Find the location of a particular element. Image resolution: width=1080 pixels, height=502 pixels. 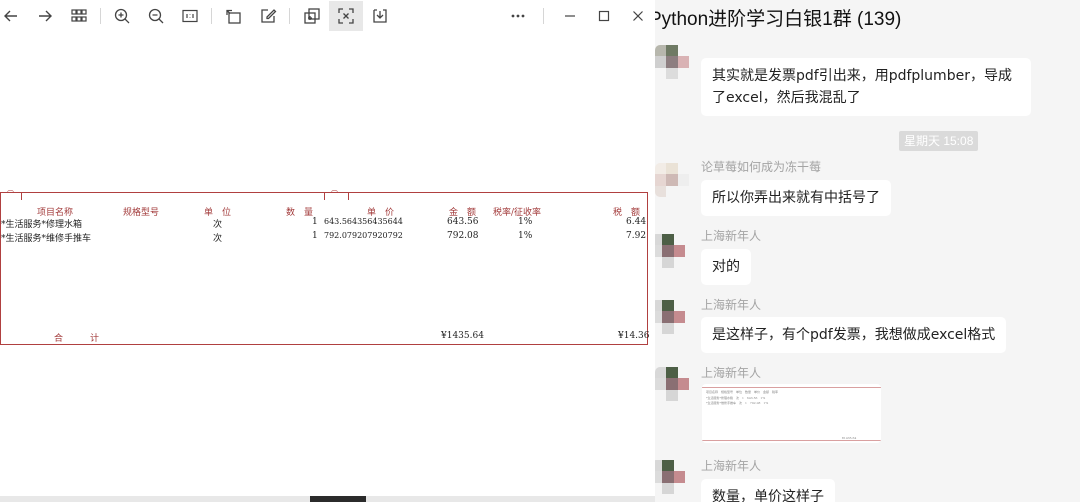

viewer-toolbar is located at coordinates (327, 16).